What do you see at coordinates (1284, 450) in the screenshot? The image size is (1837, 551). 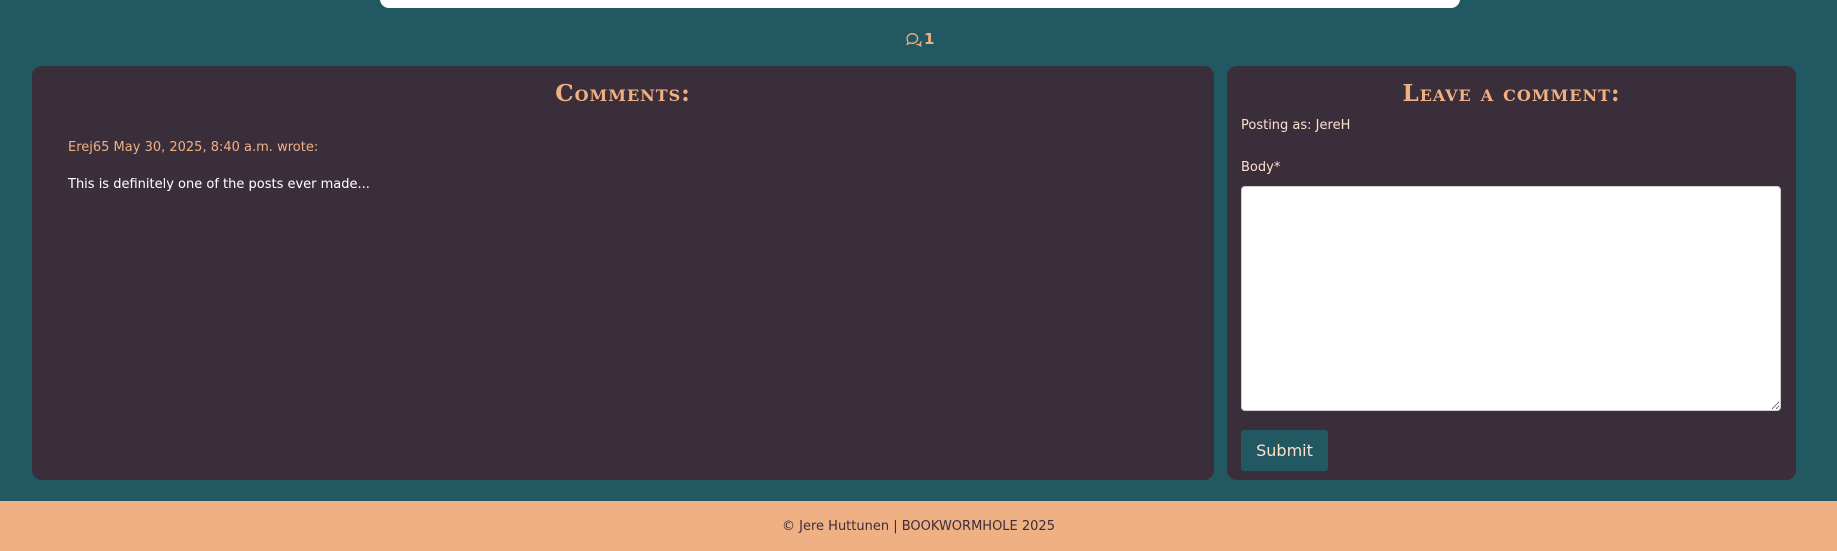 I see `submit-button: Submit` at bounding box center [1284, 450].